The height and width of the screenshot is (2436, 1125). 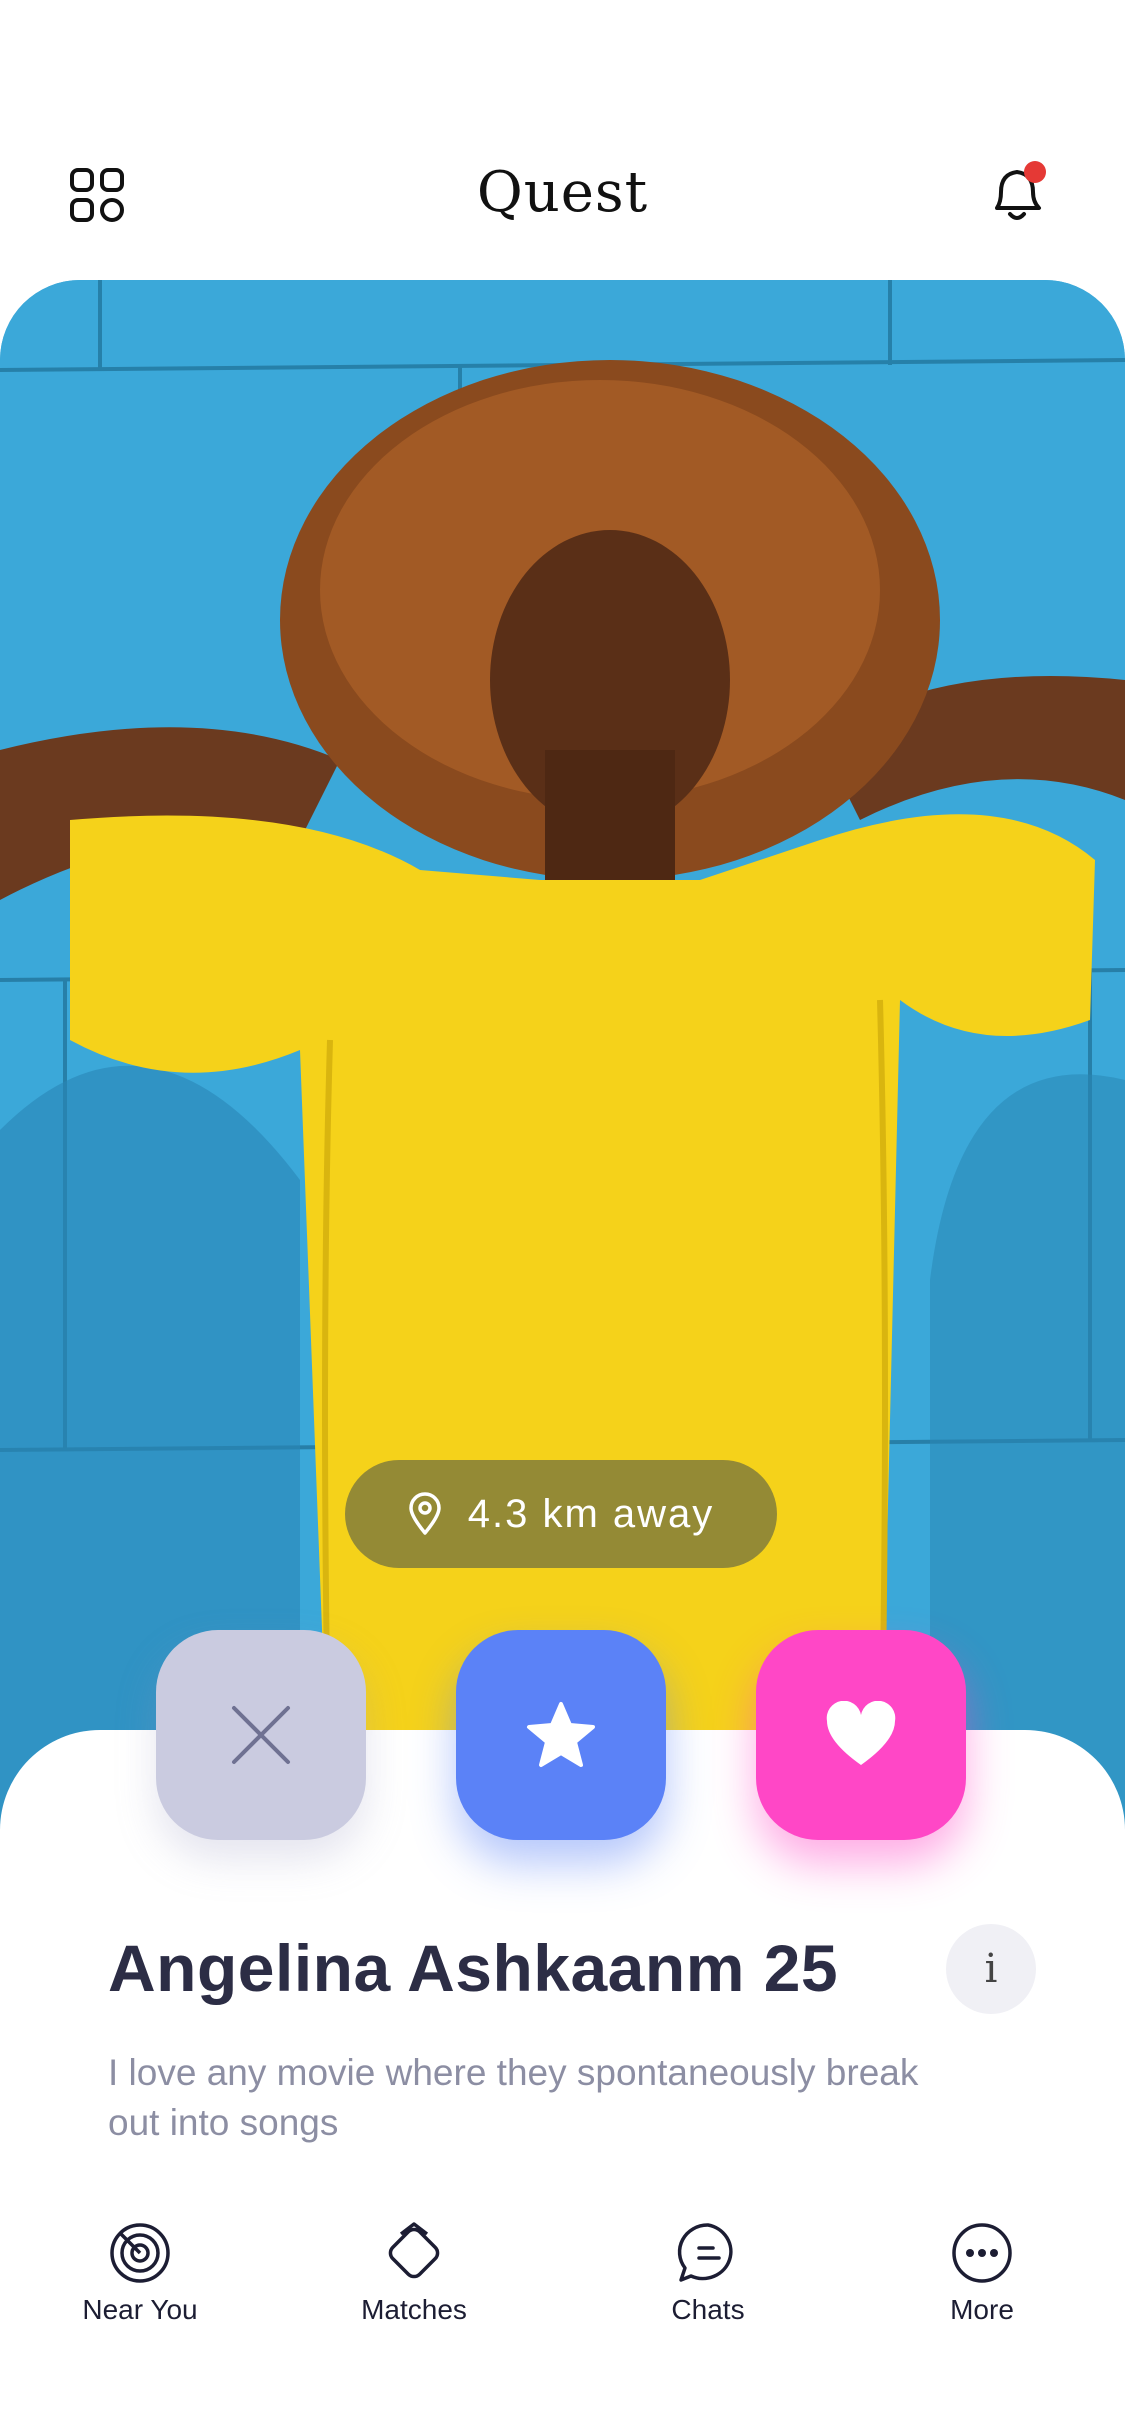 I want to click on tab-matches: Matches, so click(x=414, y=2273).